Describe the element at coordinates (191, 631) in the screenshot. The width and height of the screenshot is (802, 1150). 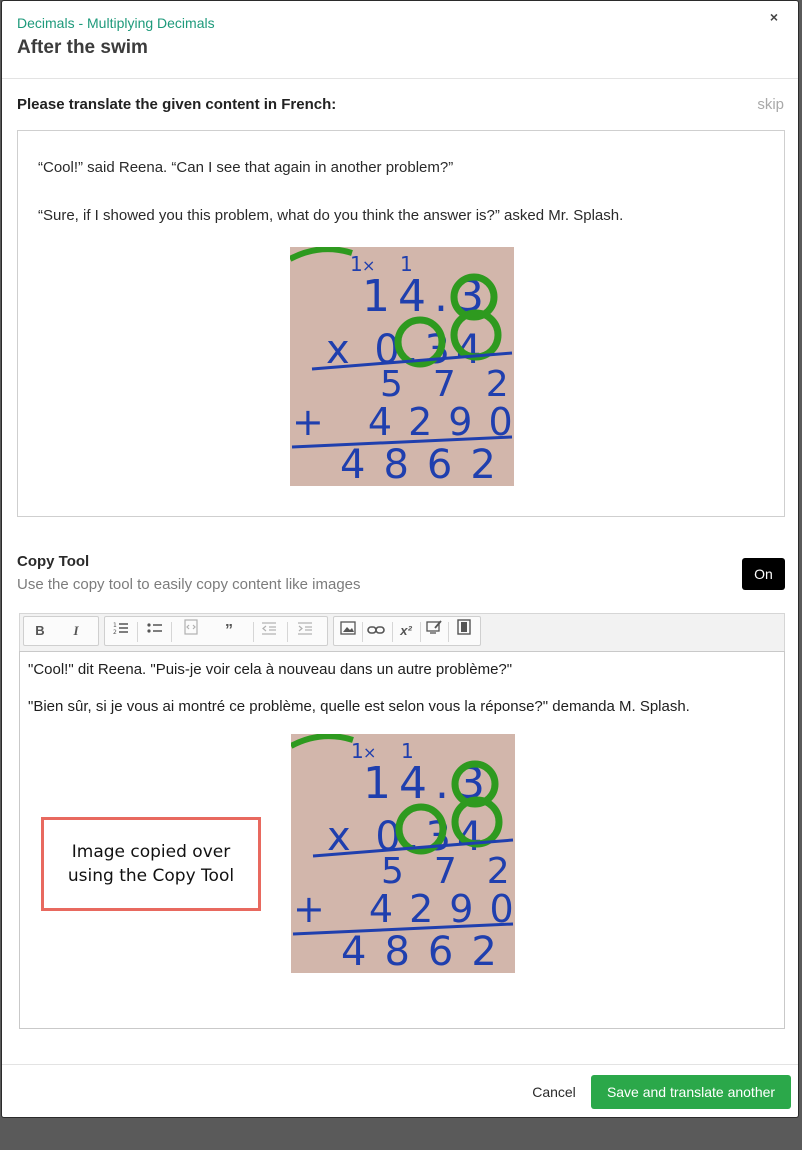
I see `source-icon` at that location.